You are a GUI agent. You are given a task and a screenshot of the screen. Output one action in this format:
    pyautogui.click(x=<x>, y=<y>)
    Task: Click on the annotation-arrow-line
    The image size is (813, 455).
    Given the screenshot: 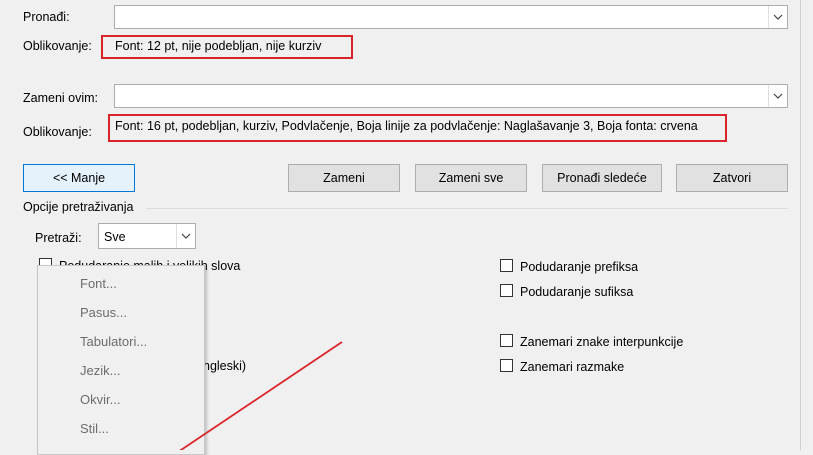 What is the action you would take?
    pyautogui.click(x=261, y=395)
    